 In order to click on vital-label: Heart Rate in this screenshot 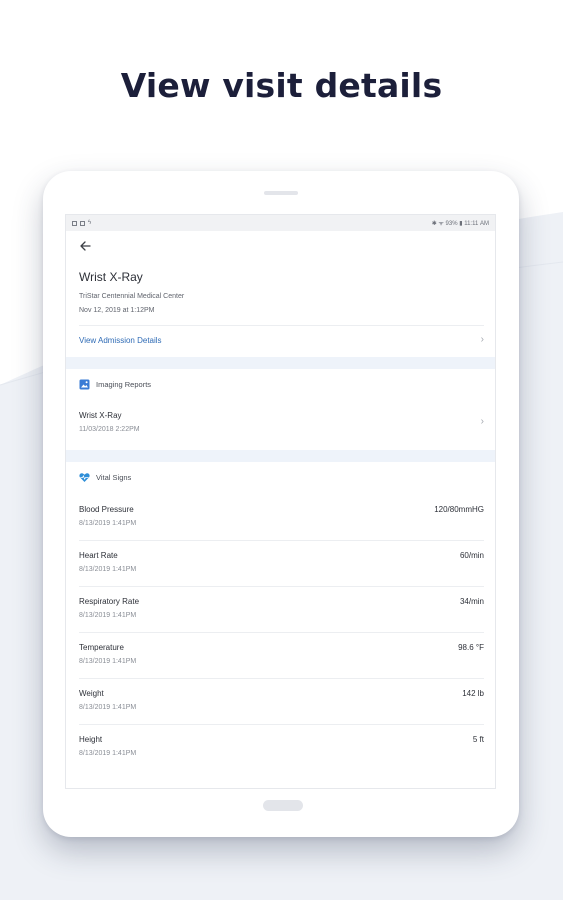, I will do `click(98, 555)`.